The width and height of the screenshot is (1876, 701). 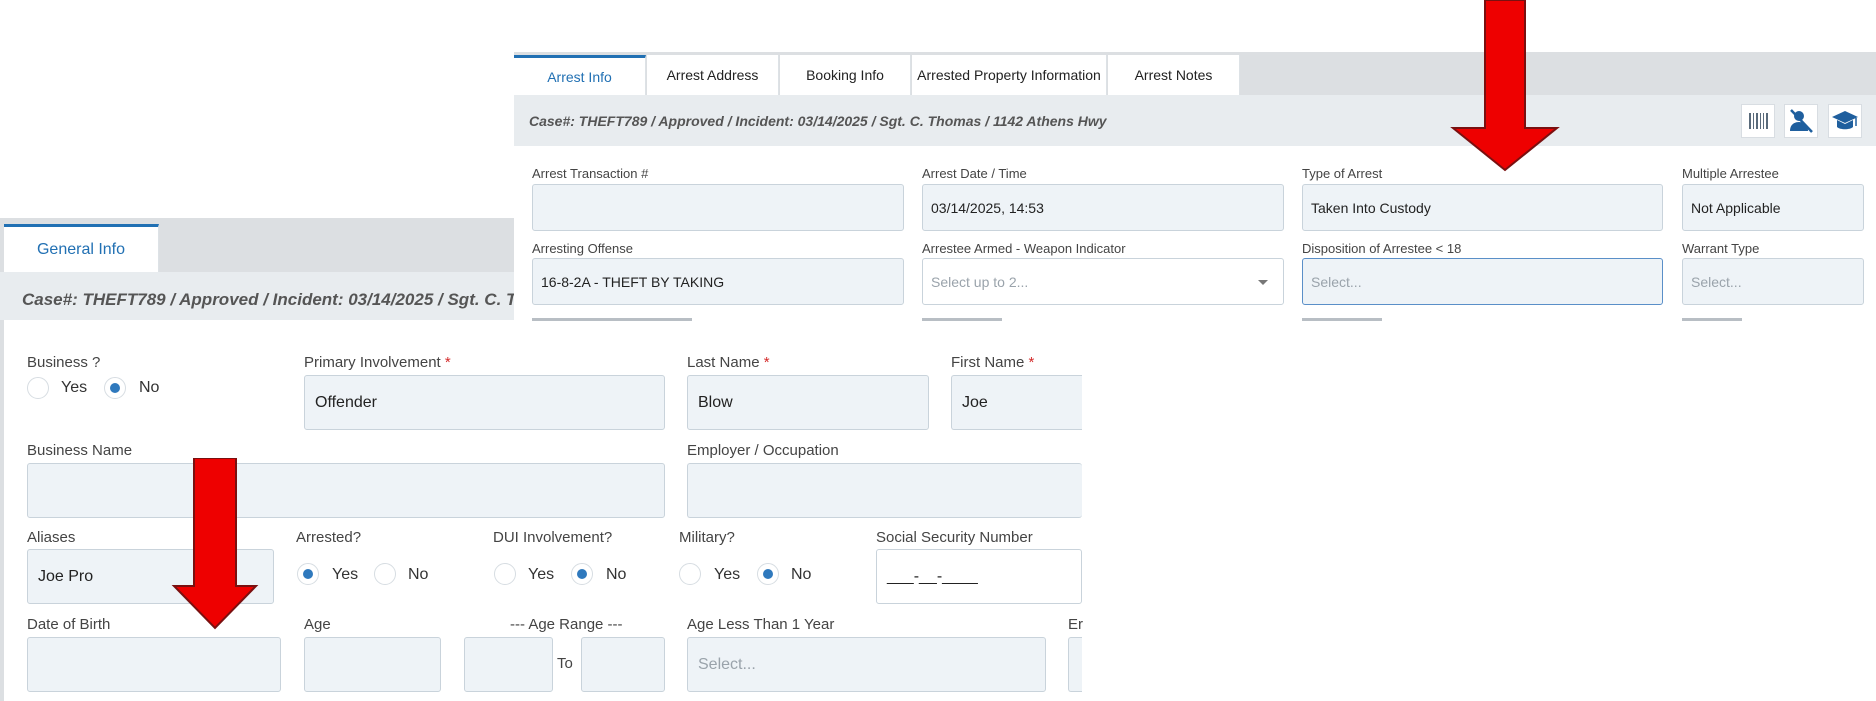 What do you see at coordinates (932, 576) in the screenshot?
I see `ssn-value: ___-__-____` at bounding box center [932, 576].